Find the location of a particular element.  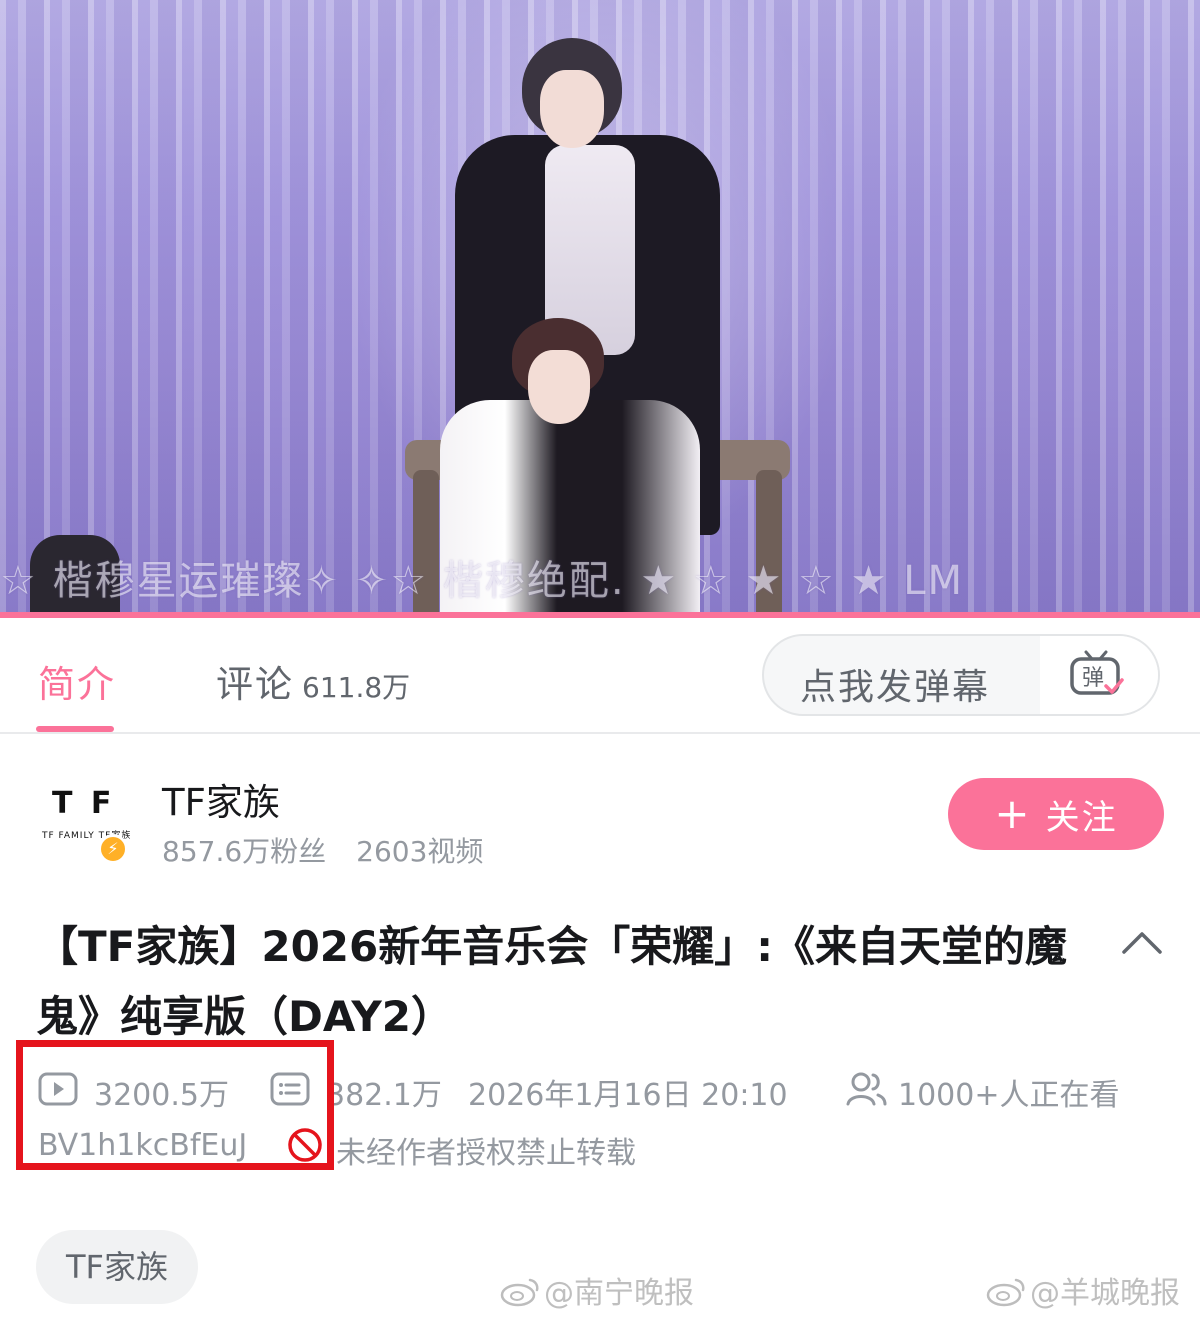

annotation-highlight-box is located at coordinates (175, 1105).